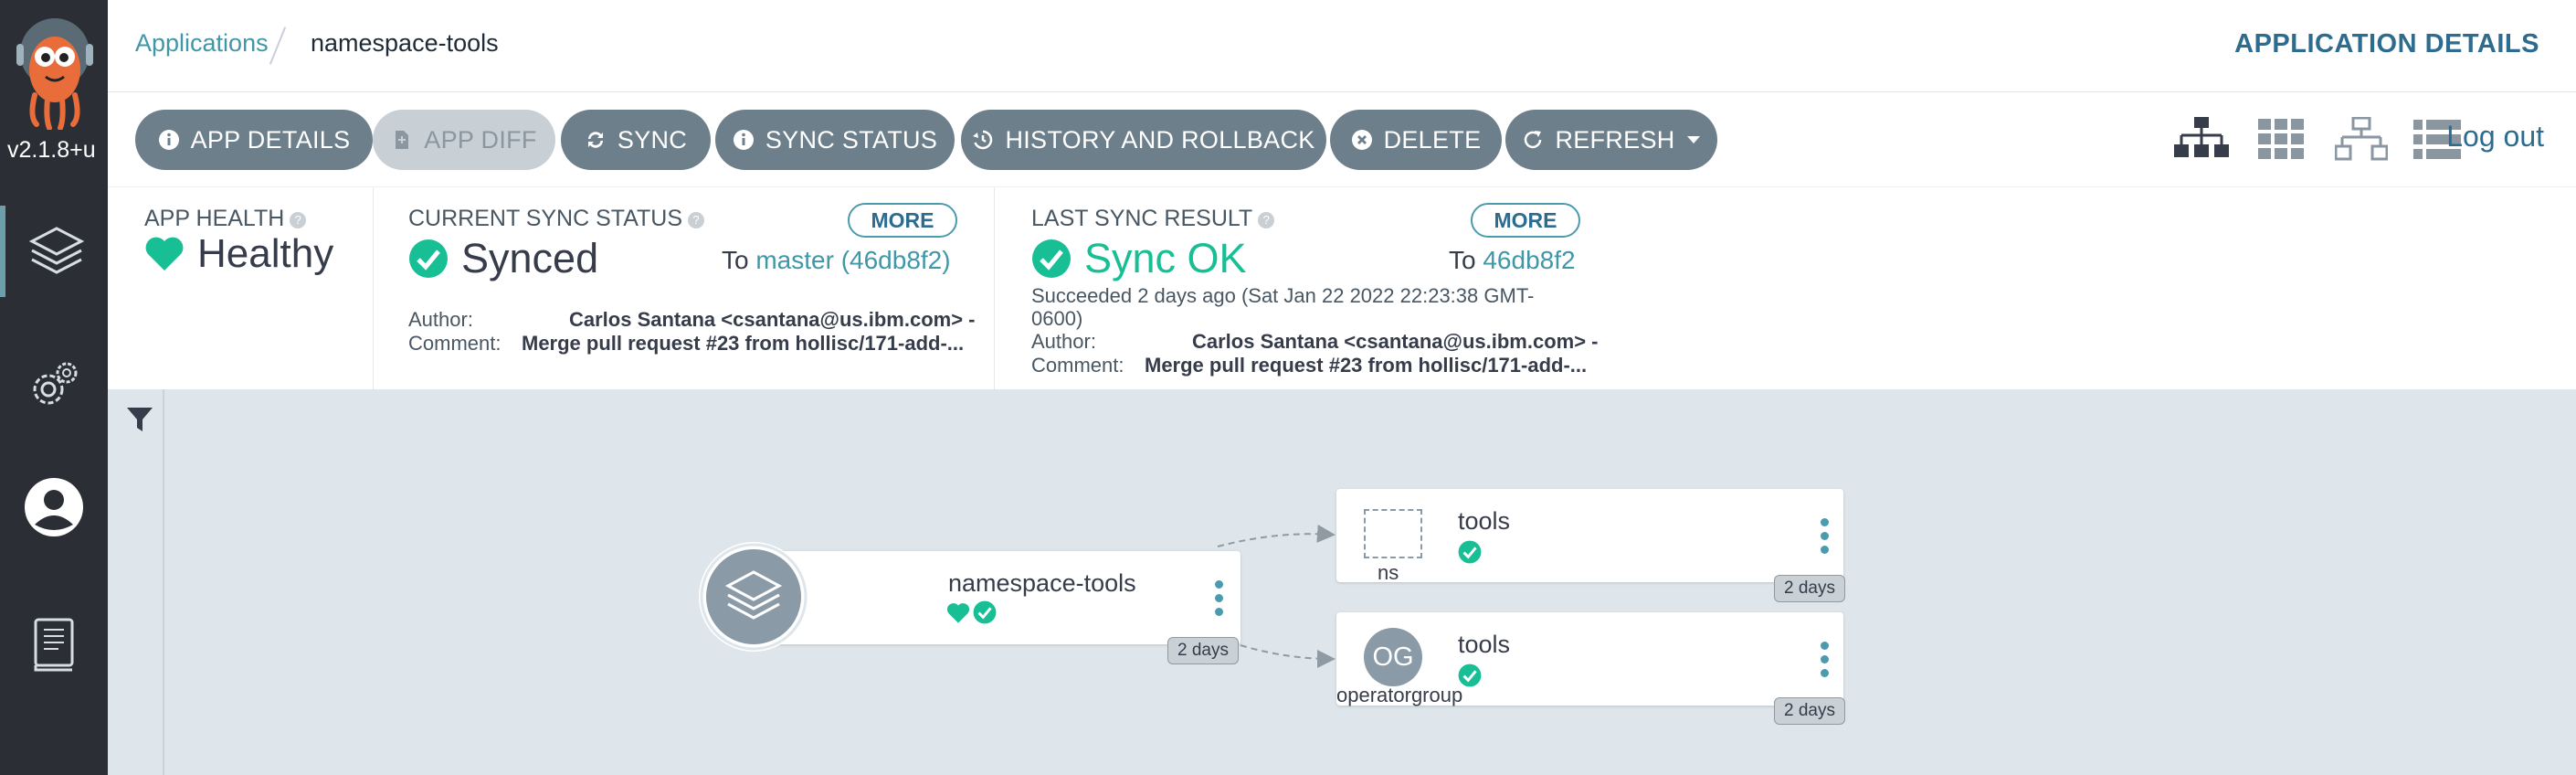 Image resolution: width=2576 pixels, height=775 pixels. What do you see at coordinates (225, 219) in the screenshot?
I see `app-health-label: APP HEALTH?` at bounding box center [225, 219].